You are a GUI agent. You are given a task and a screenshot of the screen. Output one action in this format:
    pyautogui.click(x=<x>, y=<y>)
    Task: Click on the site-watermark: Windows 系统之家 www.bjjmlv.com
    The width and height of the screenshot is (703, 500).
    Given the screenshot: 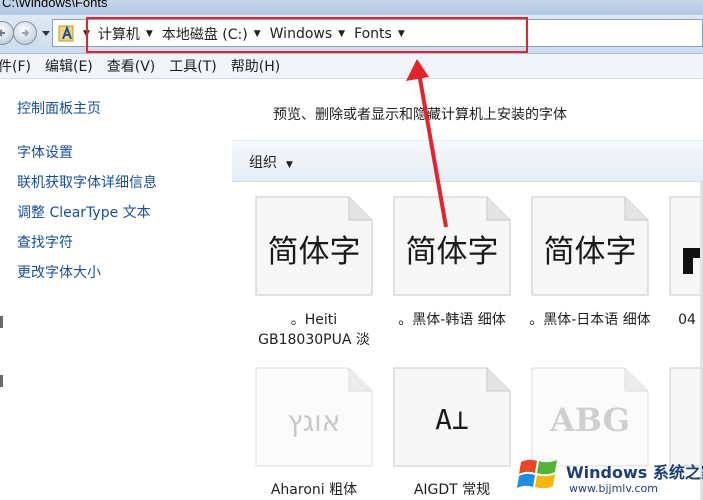 What is the action you would take?
    pyautogui.click(x=606, y=474)
    